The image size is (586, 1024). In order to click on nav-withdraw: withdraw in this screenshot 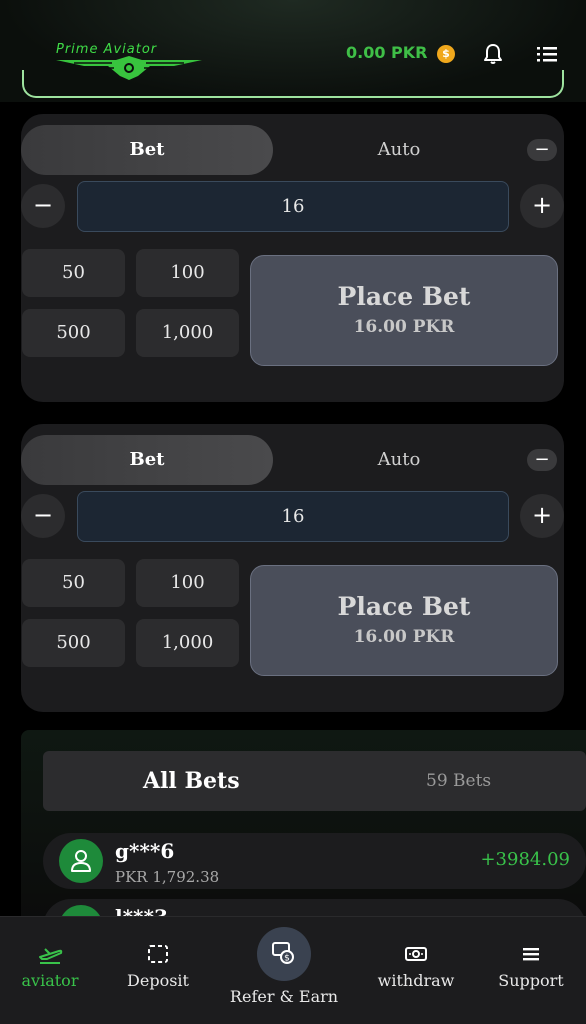, I will do `click(416, 966)`.